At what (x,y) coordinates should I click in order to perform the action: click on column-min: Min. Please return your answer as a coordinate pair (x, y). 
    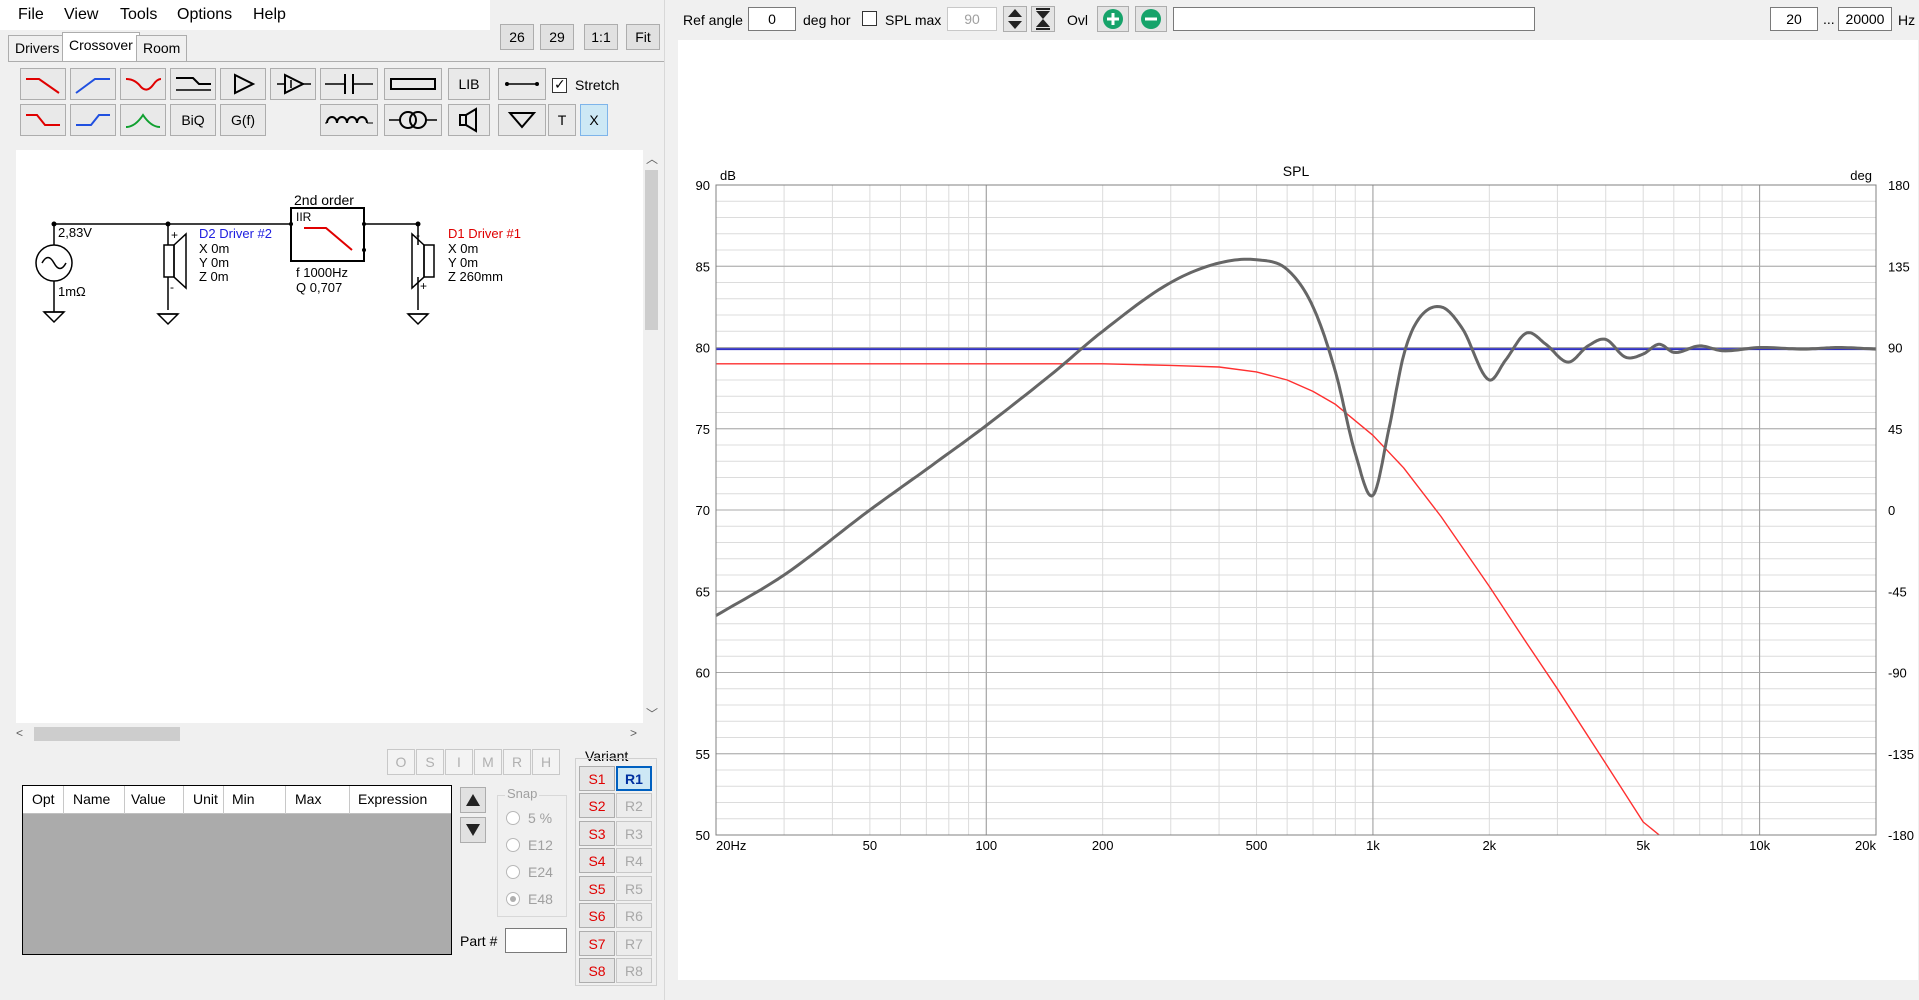
    Looking at the image, I should click on (243, 799).